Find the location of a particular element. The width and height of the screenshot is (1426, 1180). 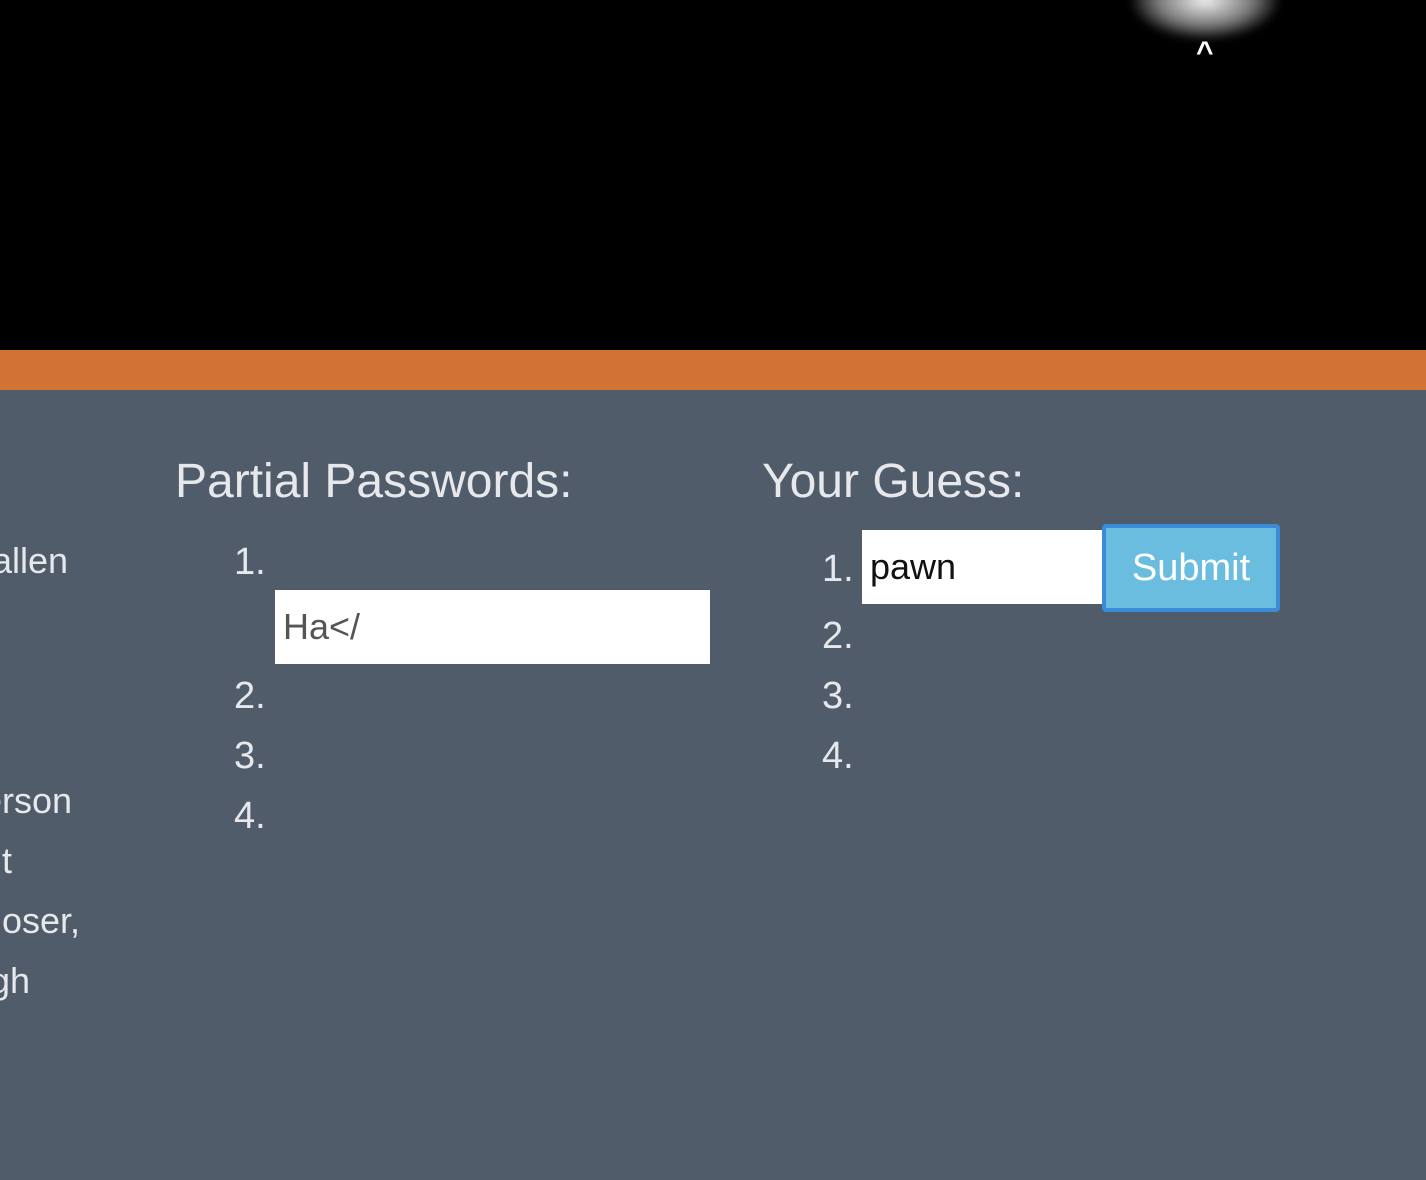

left-text-line: loser, is located at coordinates (40, 920).